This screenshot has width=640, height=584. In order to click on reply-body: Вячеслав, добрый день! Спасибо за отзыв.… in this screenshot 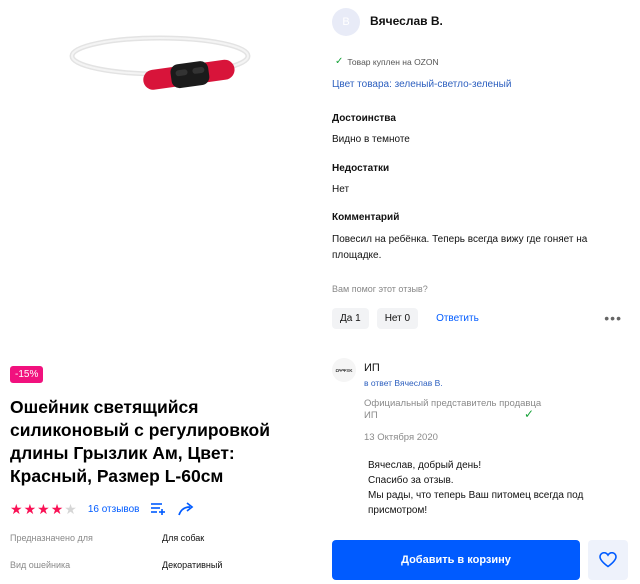, I will do `click(496, 488)`.